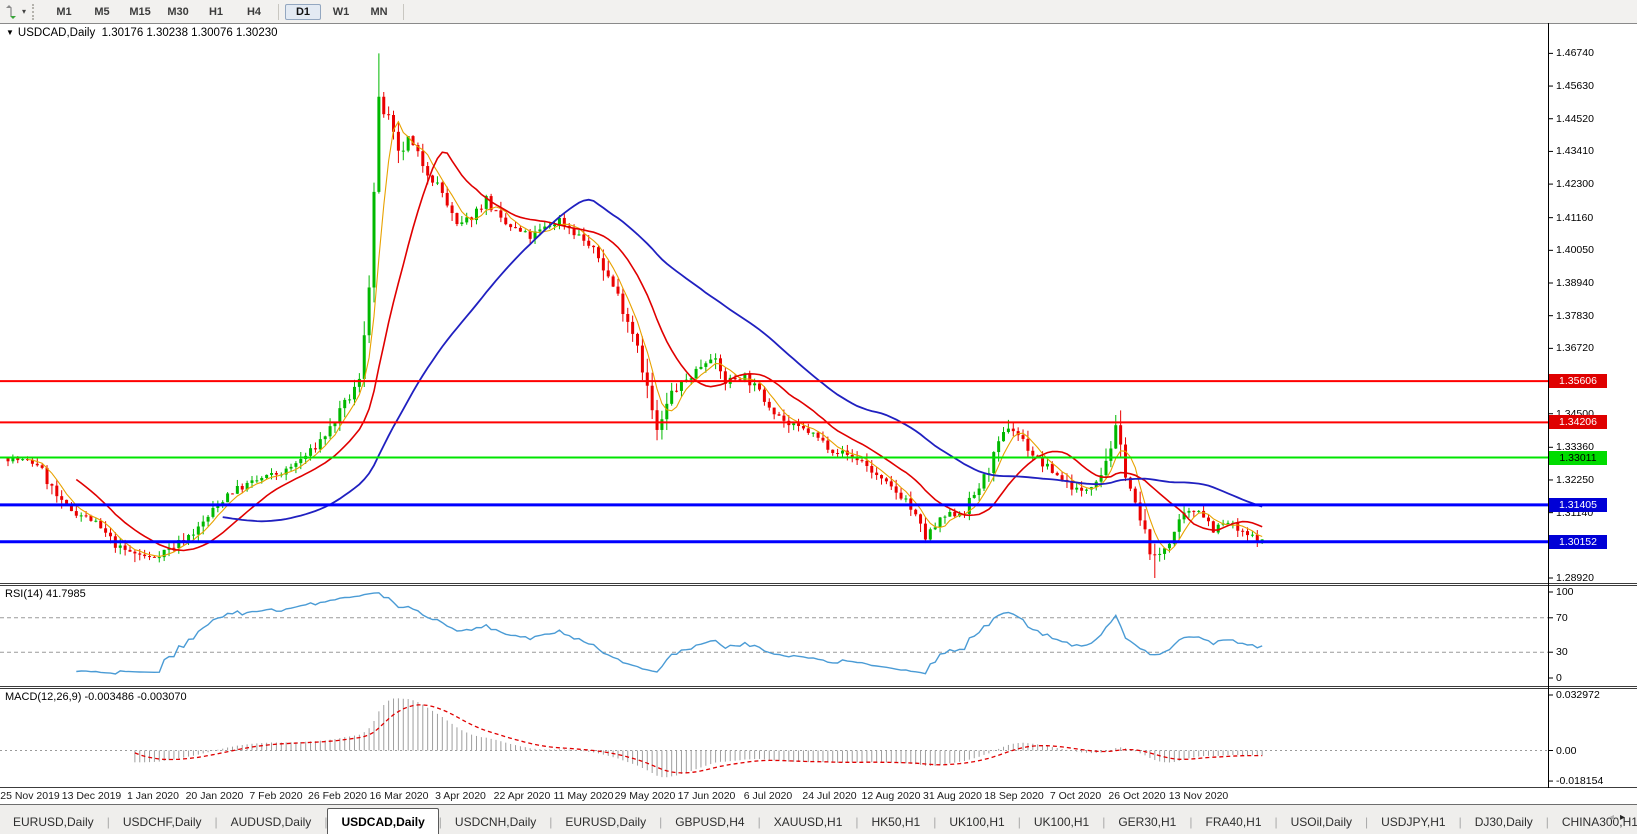 Image resolution: width=1637 pixels, height=834 pixels. Describe the element at coordinates (1614, 817) in the screenshot. I see `tab-scroll-left-icon: ◂` at that location.